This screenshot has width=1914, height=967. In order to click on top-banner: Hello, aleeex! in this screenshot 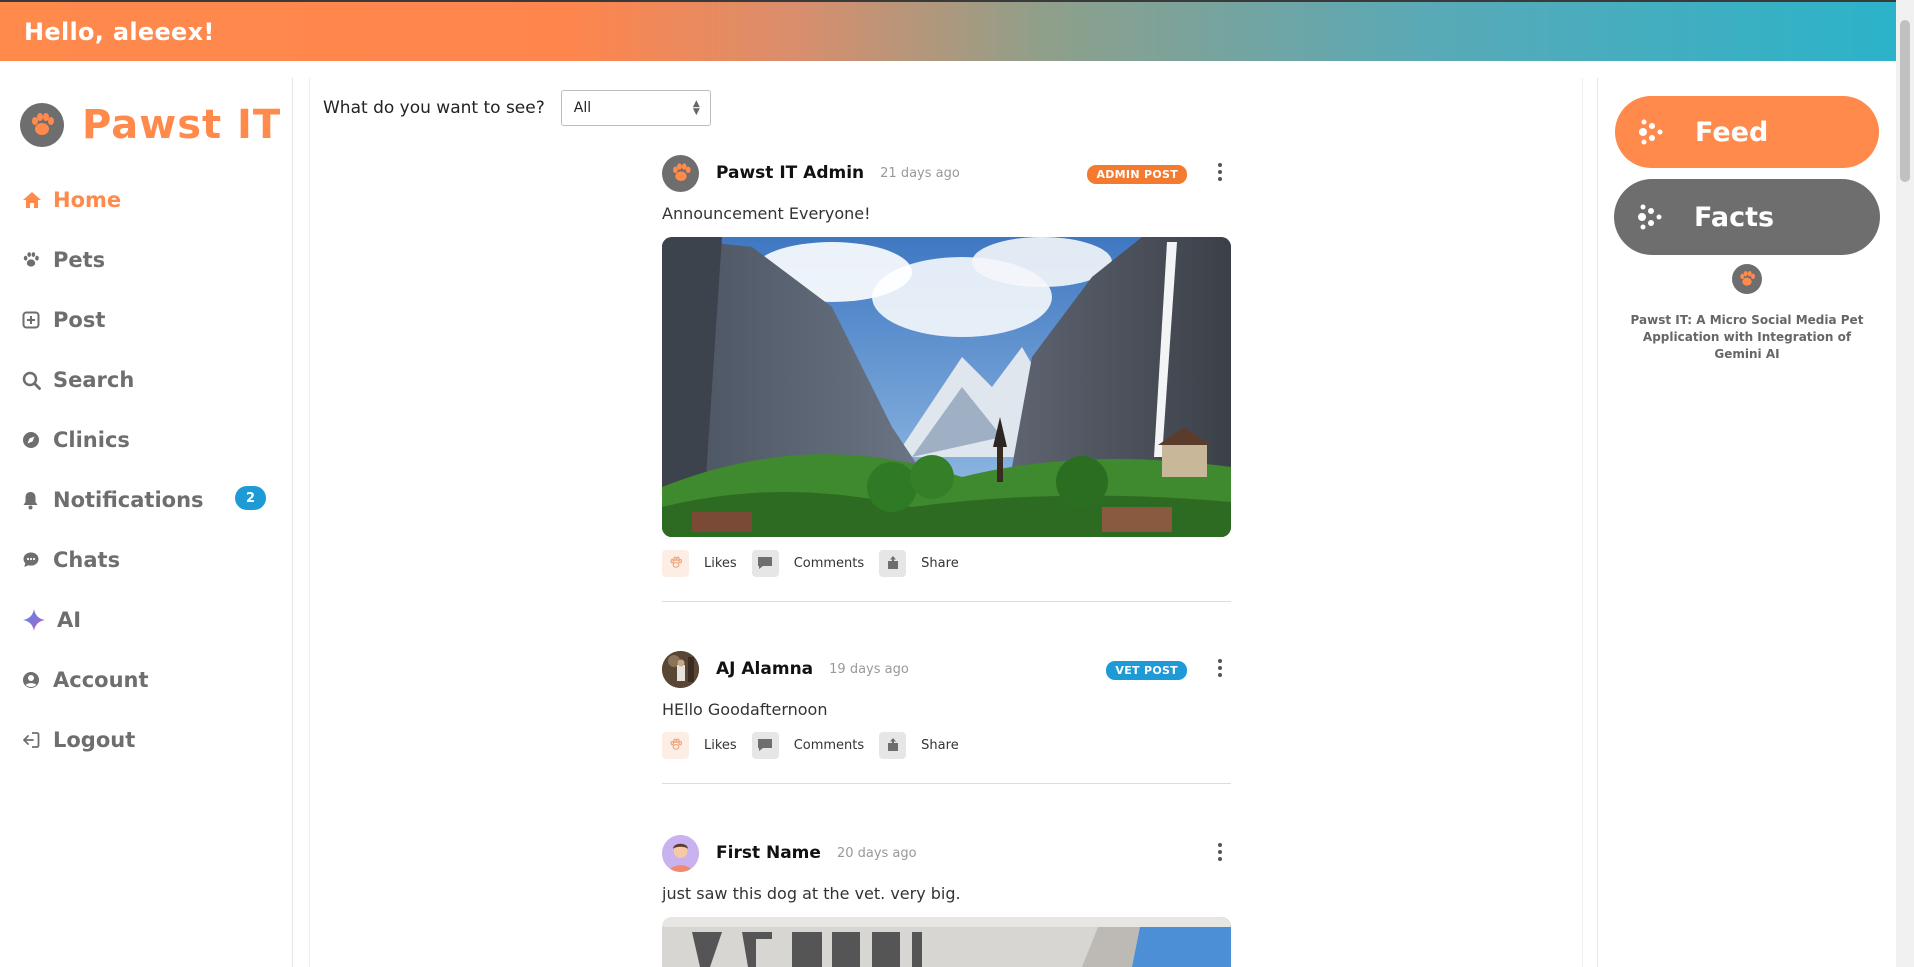, I will do `click(948, 30)`.